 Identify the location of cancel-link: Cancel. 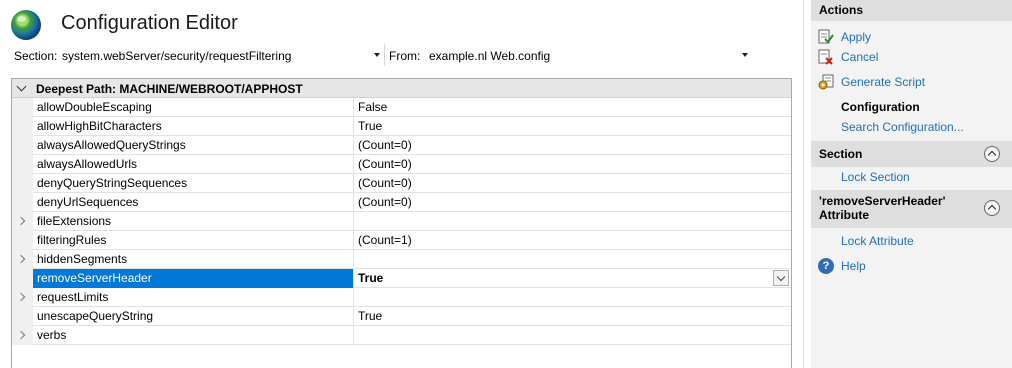
(859, 57).